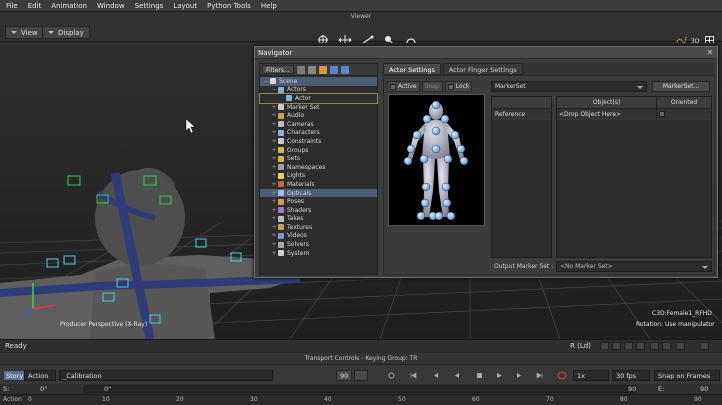 Image resolution: width=722 pixels, height=405 pixels. What do you see at coordinates (344, 69) in the screenshot?
I see `forward-arrow-icon` at bounding box center [344, 69].